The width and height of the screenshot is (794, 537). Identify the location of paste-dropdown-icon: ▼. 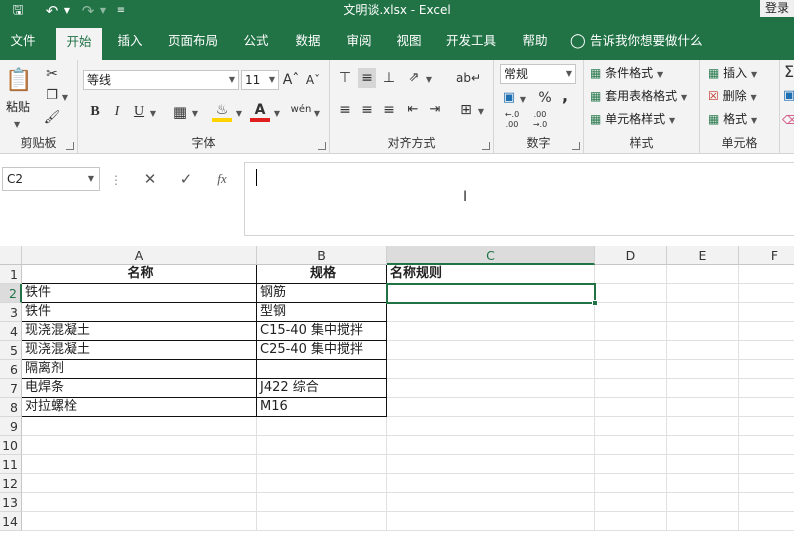
(17, 124).